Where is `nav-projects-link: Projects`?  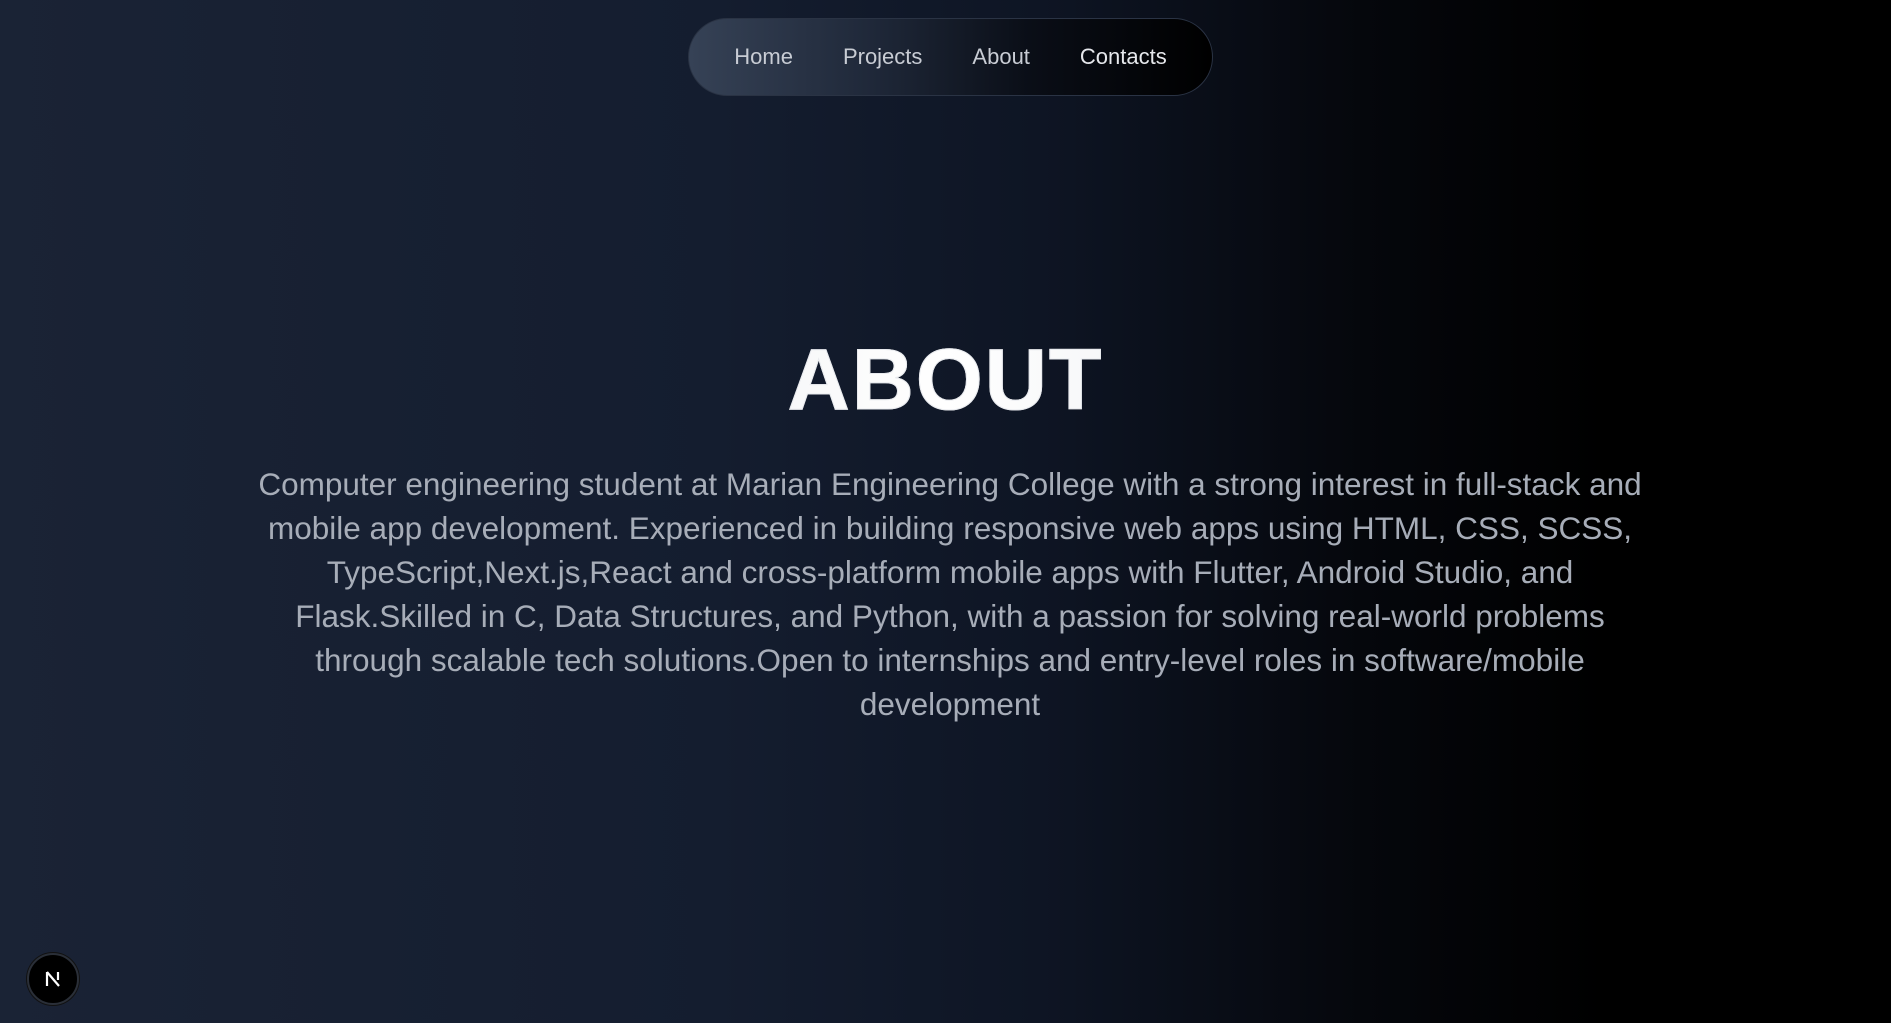
nav-projects-link: Projects is located at coordinates (882, 57).